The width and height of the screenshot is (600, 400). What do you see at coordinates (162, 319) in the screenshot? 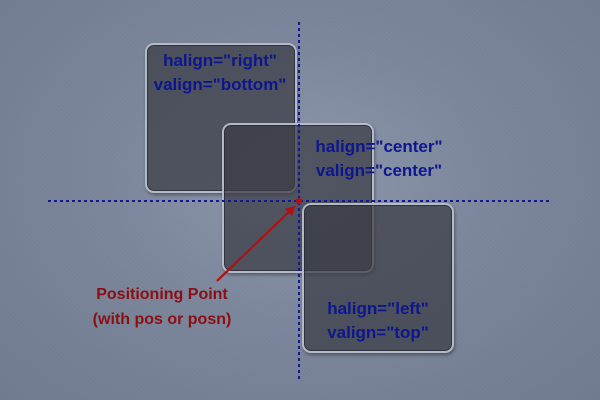
I see `positioning-point-subtitle: (with pos or posn)` at bounding box center [162, 319].